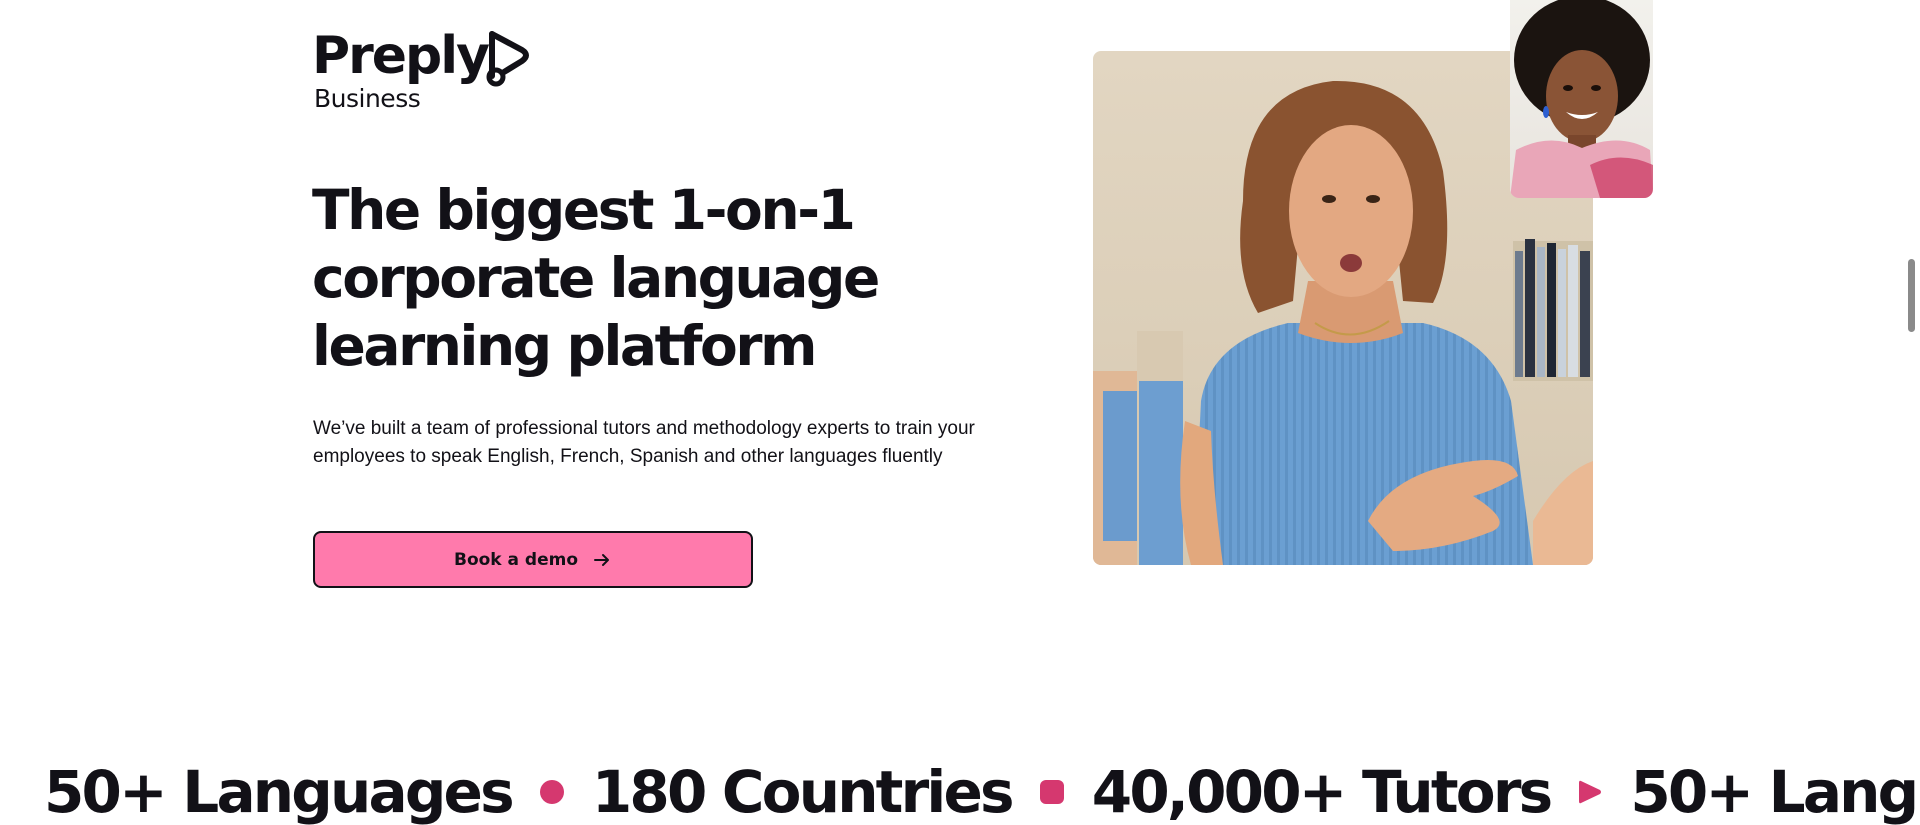 The width and height of the screenshot is (1920, 825). Describe the element at coordinates (279, 791) in the screenshot. I see `stat-languages: 50+ Languages` at that location.